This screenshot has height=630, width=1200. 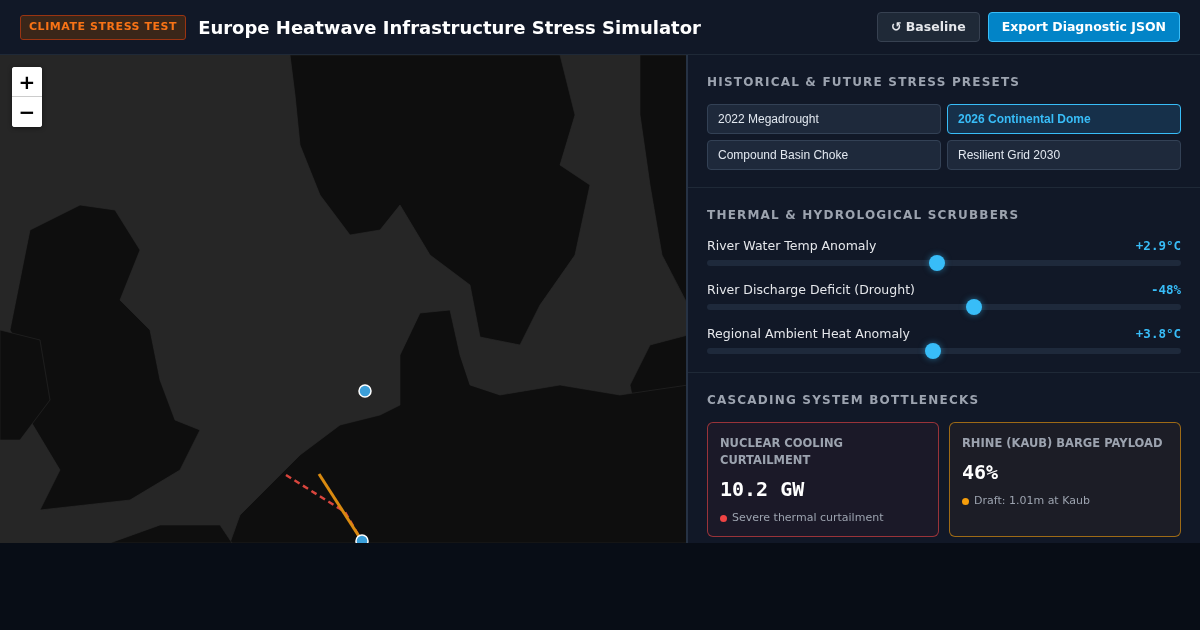 I want to click on zoom-out-button: −, so click(x=27, y=112).